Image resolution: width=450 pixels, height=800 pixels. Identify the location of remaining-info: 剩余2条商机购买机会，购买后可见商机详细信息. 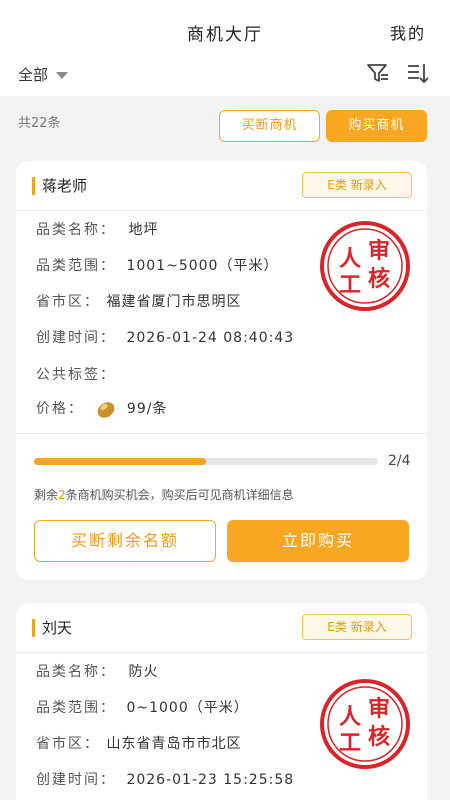
(164, 494).